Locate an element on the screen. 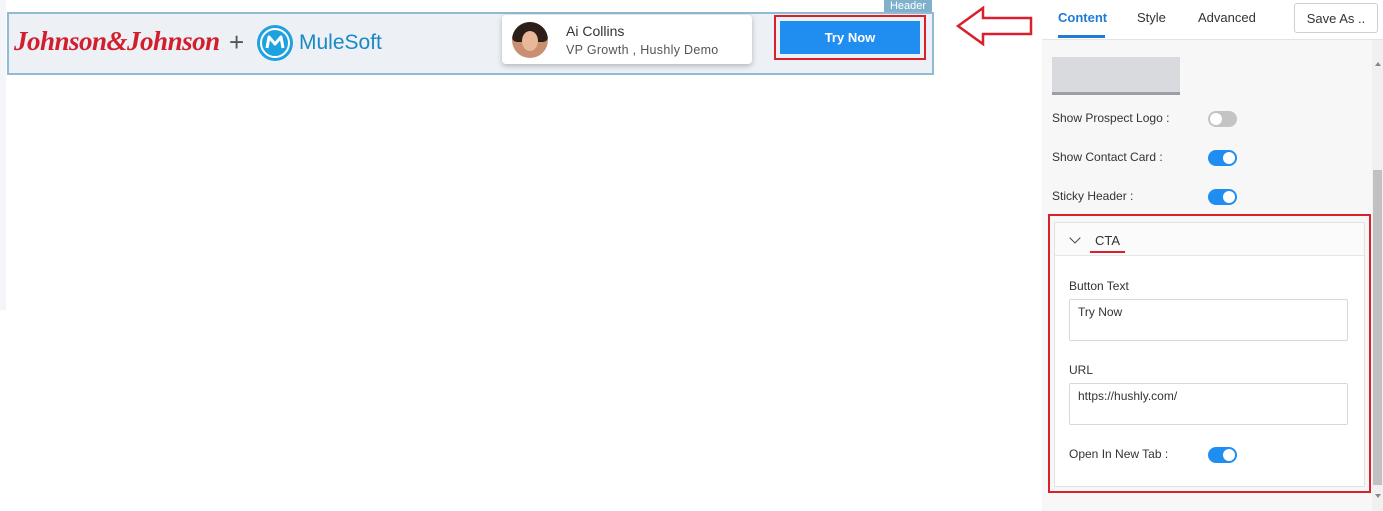  panel-tabs: Content Style Advanced Save As .. is located at coordinates (1212, 20).